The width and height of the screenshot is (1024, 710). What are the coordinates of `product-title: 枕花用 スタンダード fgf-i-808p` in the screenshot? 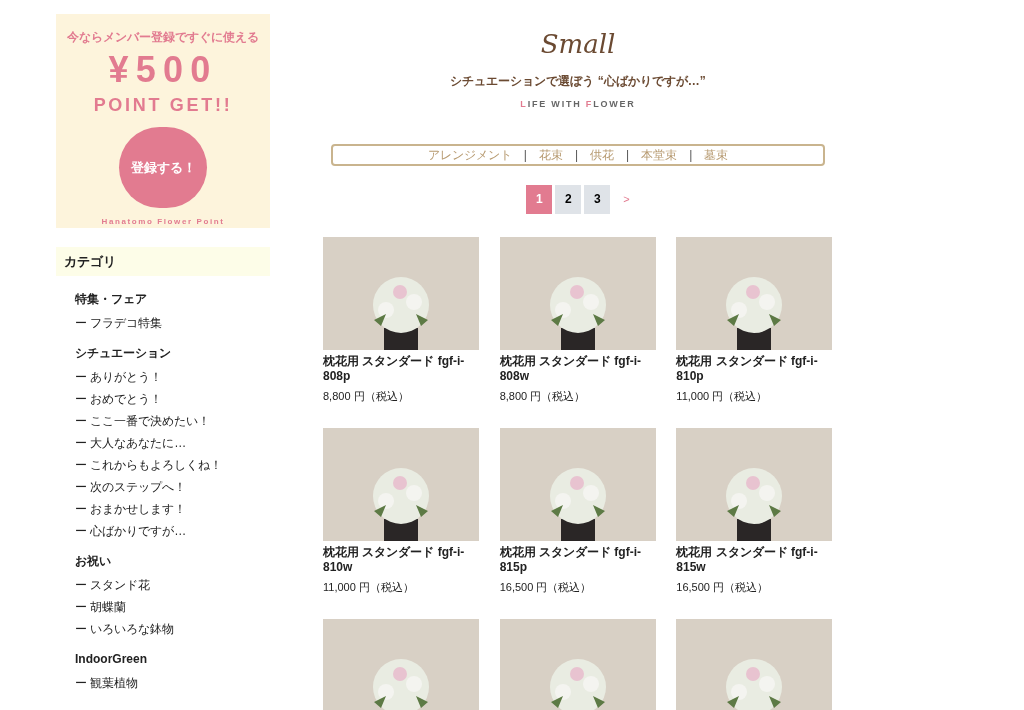 It's located at (401, 368).